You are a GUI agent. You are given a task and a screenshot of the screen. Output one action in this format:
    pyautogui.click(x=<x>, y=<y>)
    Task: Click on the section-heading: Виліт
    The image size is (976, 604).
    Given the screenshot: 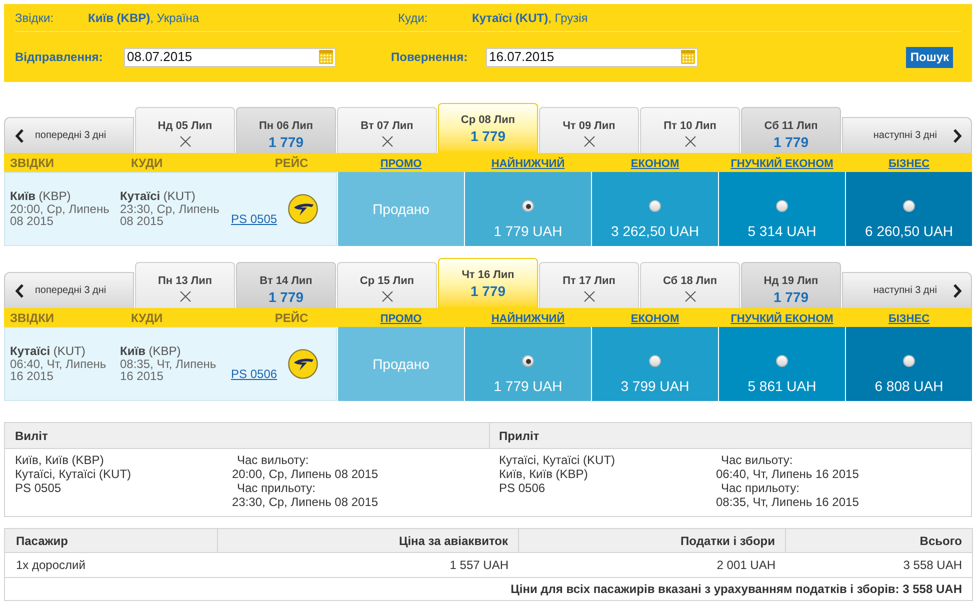 What is the action you would take?
    pyautogui.click(x=31, y=436)
    